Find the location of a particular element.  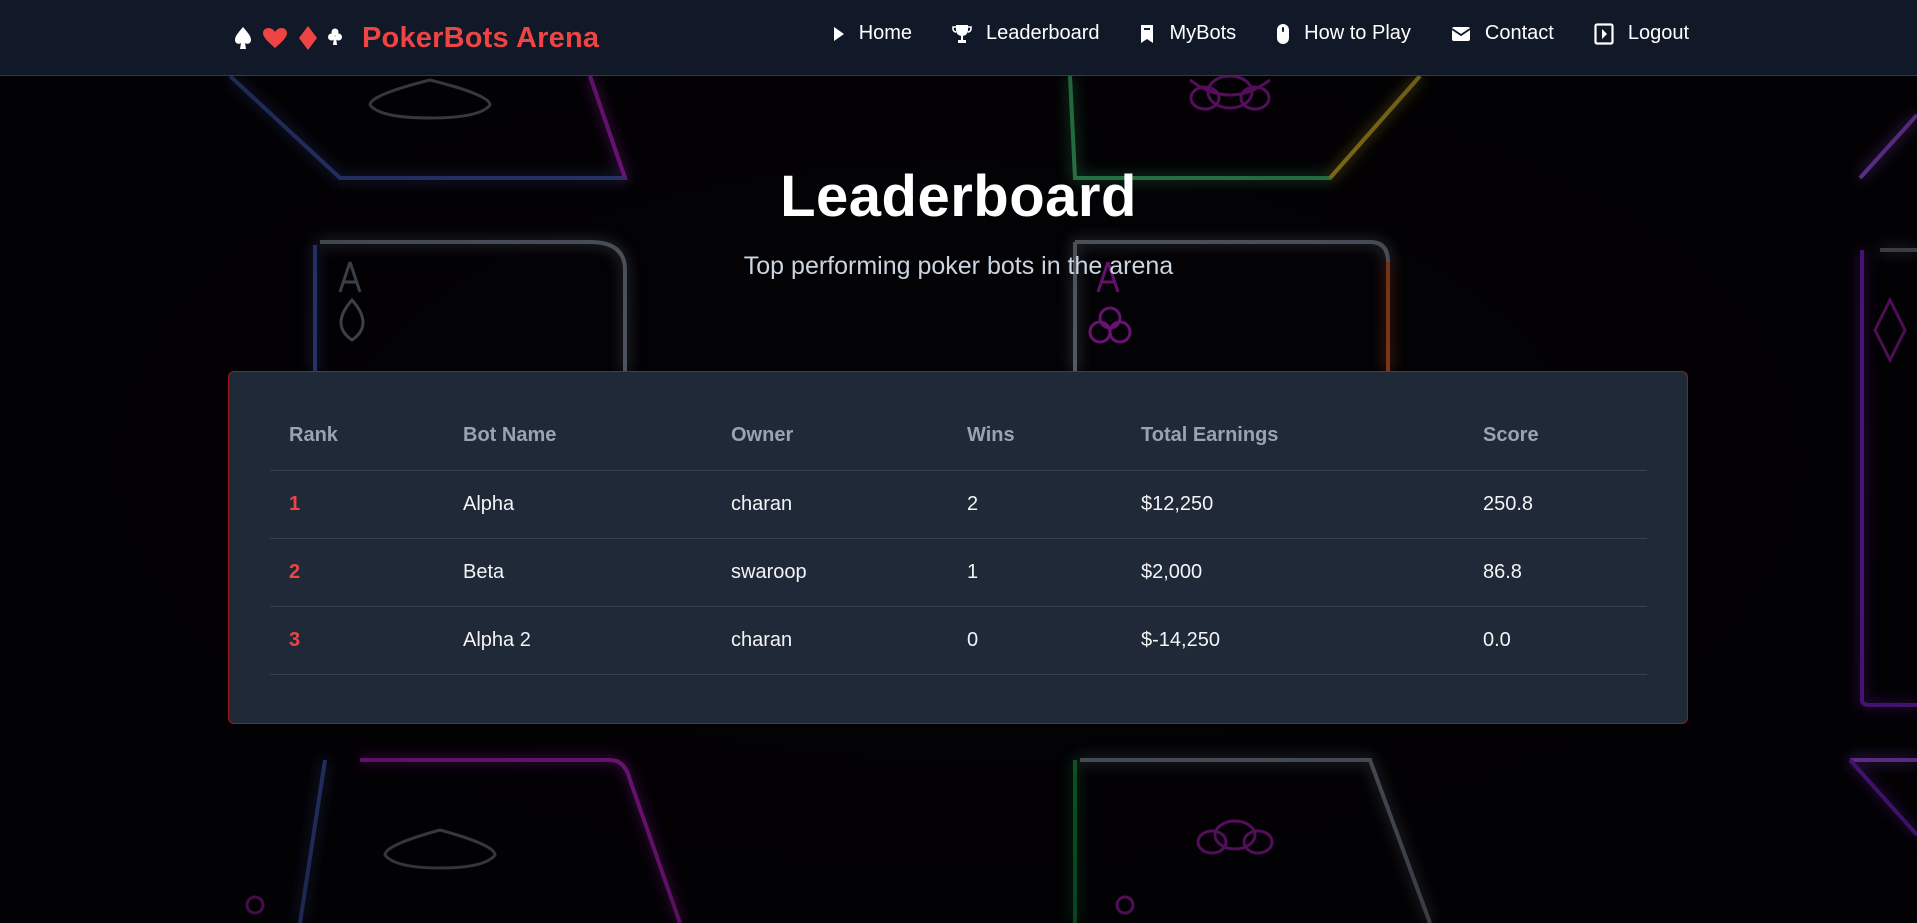

column-header-bot-name: Bot Name is located at coordinates (578, 436).